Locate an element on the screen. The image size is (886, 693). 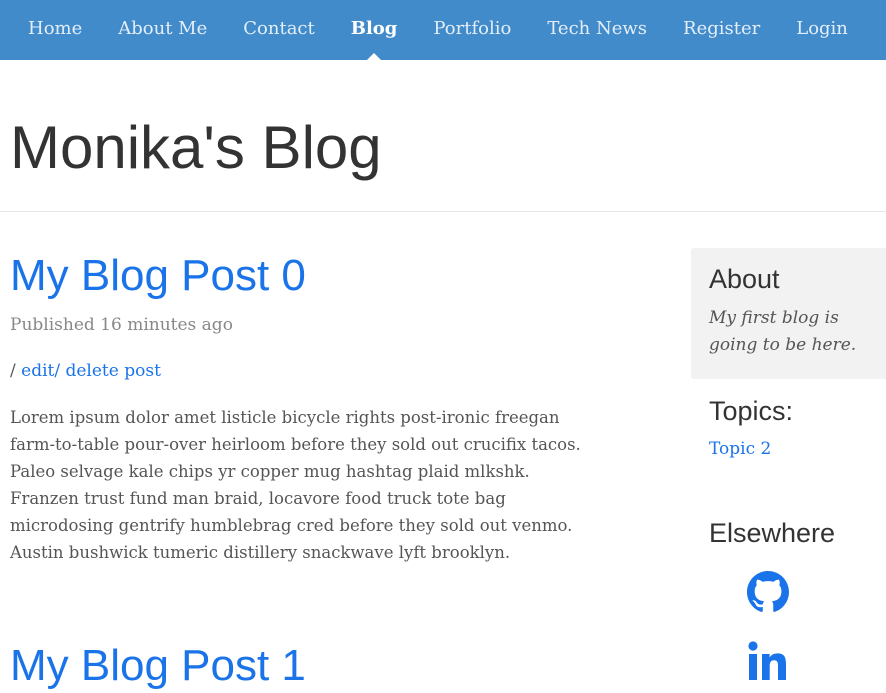
sidebar-about-box: About My first blog is going to be here. is located at coordinates (788, 313).